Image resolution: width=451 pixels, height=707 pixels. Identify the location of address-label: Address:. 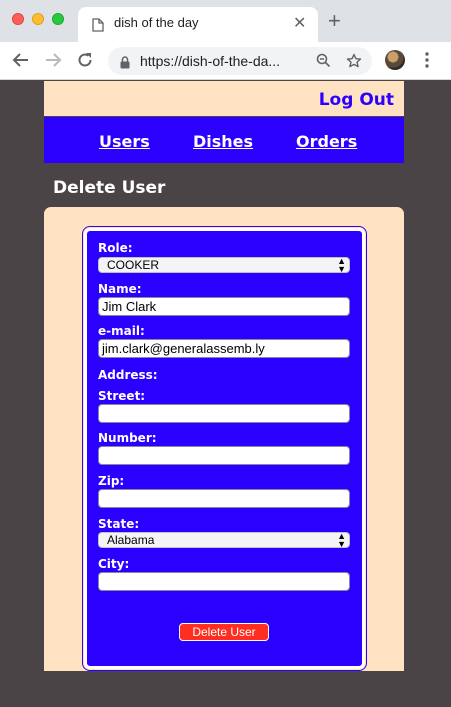
(128, 375).